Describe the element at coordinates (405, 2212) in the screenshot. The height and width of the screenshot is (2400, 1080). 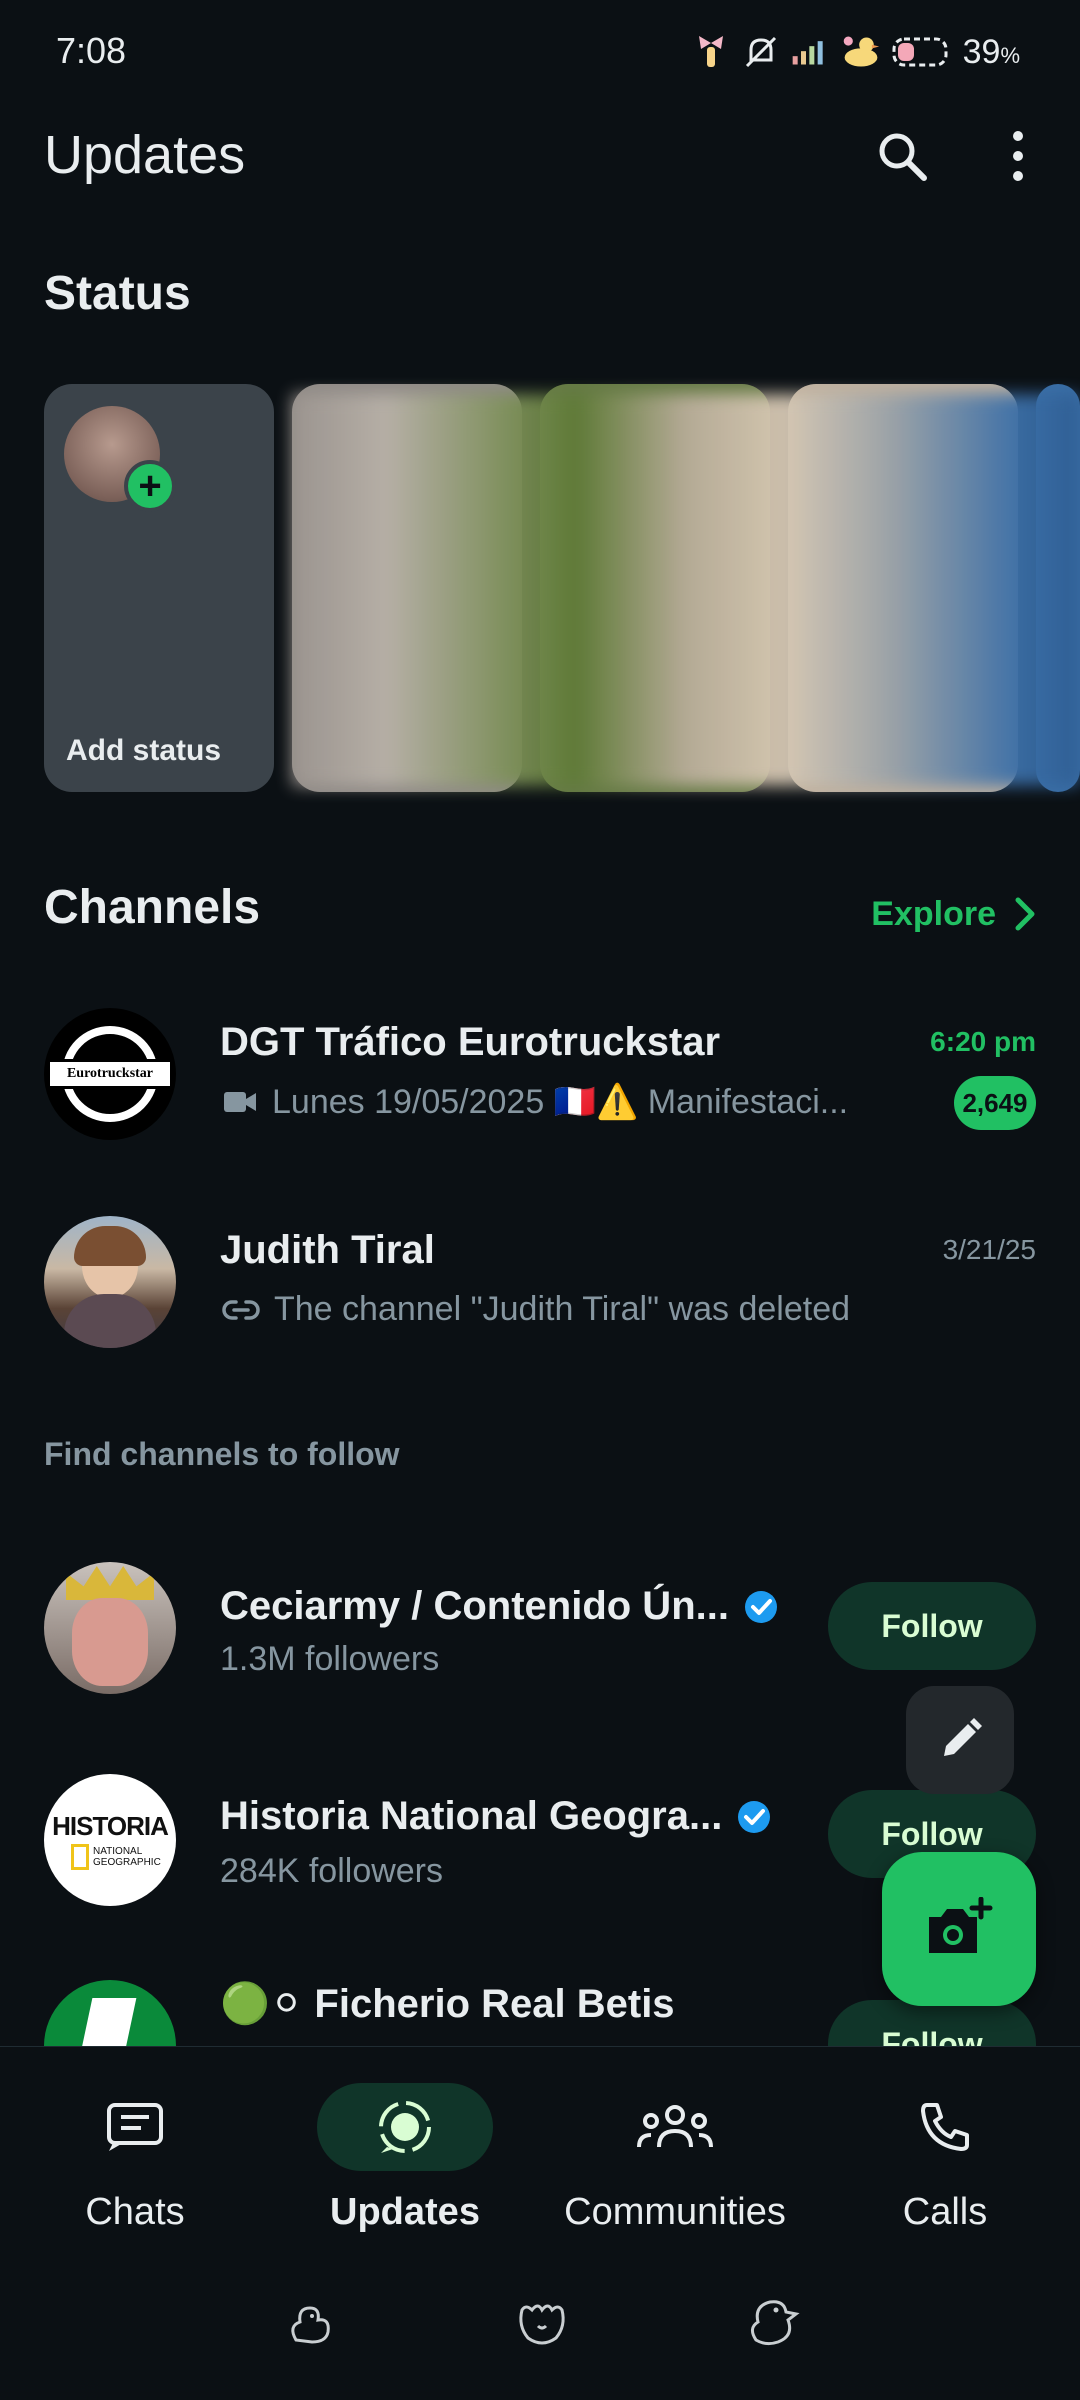
I see `nav-updates-label: Updates` at that location.